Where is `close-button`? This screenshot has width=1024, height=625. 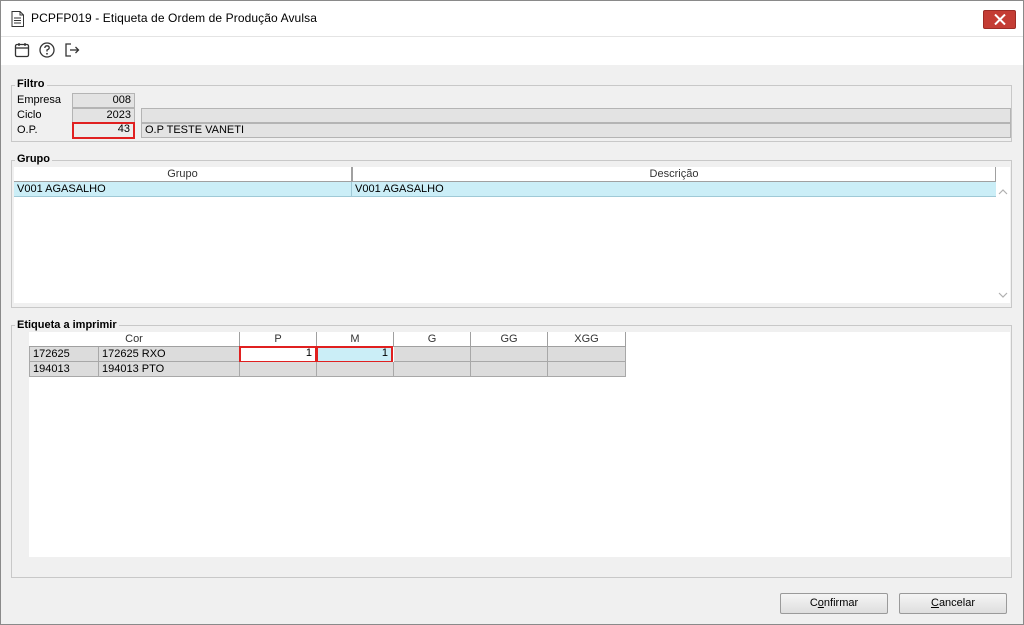 close-button is located at coordinates (999, 19).